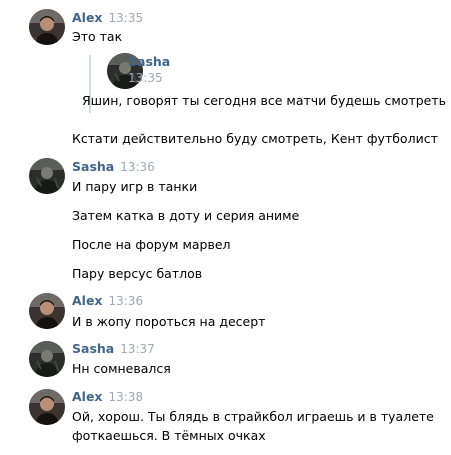 The width and height of the screenshot is (451, 455). I want to click on message-text: После на форум марвел, so click(151, 244).